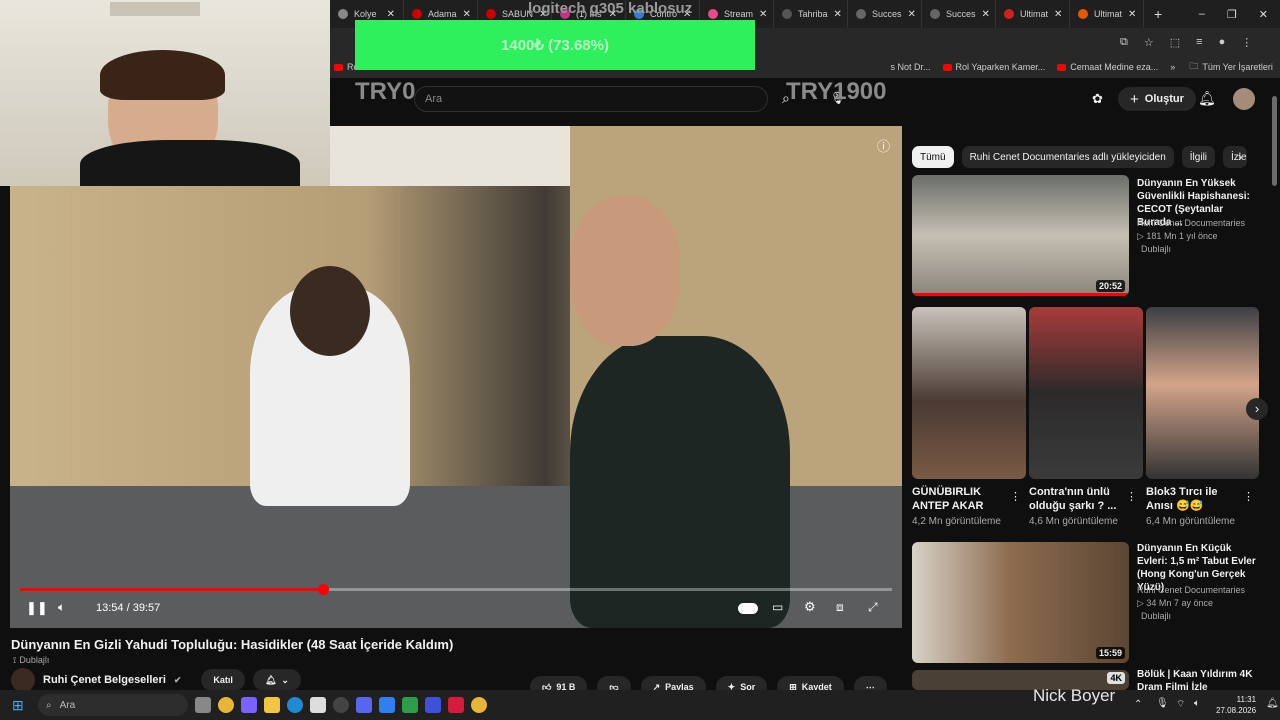  What do you see at coordinates (113, 705) in the screenshot?
I see `taskbar-search: ⌕ Ara` at bounding box center [113, 705].